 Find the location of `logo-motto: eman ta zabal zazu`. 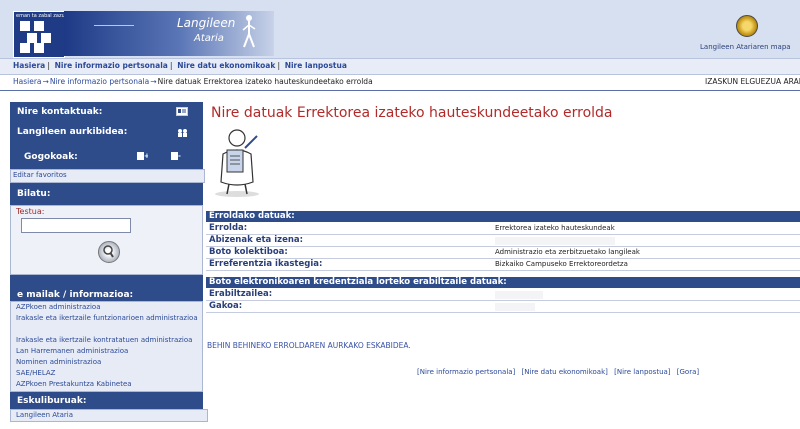

logo-motto: eman ta zabal zazu is located at coordinates (40, 16).